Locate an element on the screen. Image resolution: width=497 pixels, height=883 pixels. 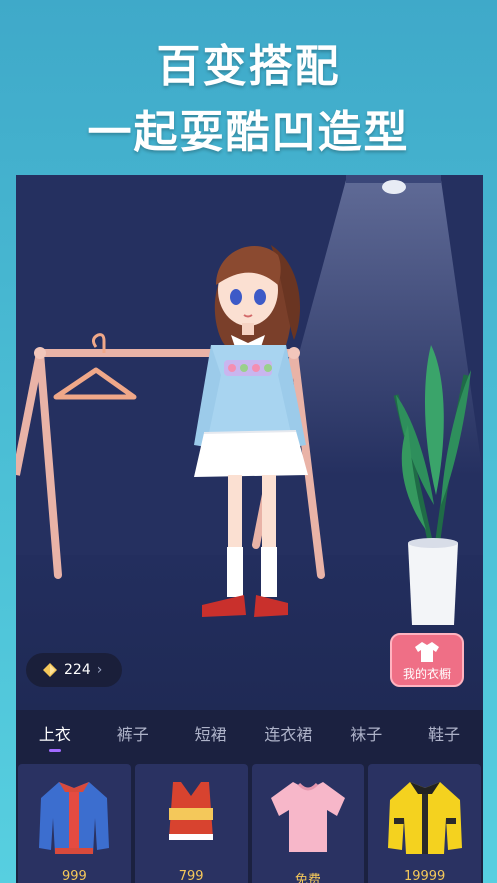
tab-shoes: 鞋子 is located at coordinates (444, 736).